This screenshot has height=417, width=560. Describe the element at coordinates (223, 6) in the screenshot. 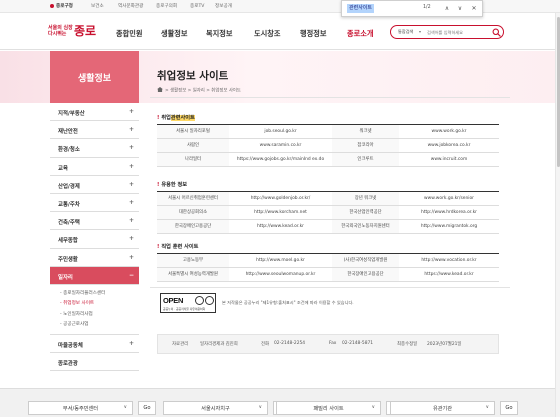

I see `topbar-link: 정보공개` at that location.